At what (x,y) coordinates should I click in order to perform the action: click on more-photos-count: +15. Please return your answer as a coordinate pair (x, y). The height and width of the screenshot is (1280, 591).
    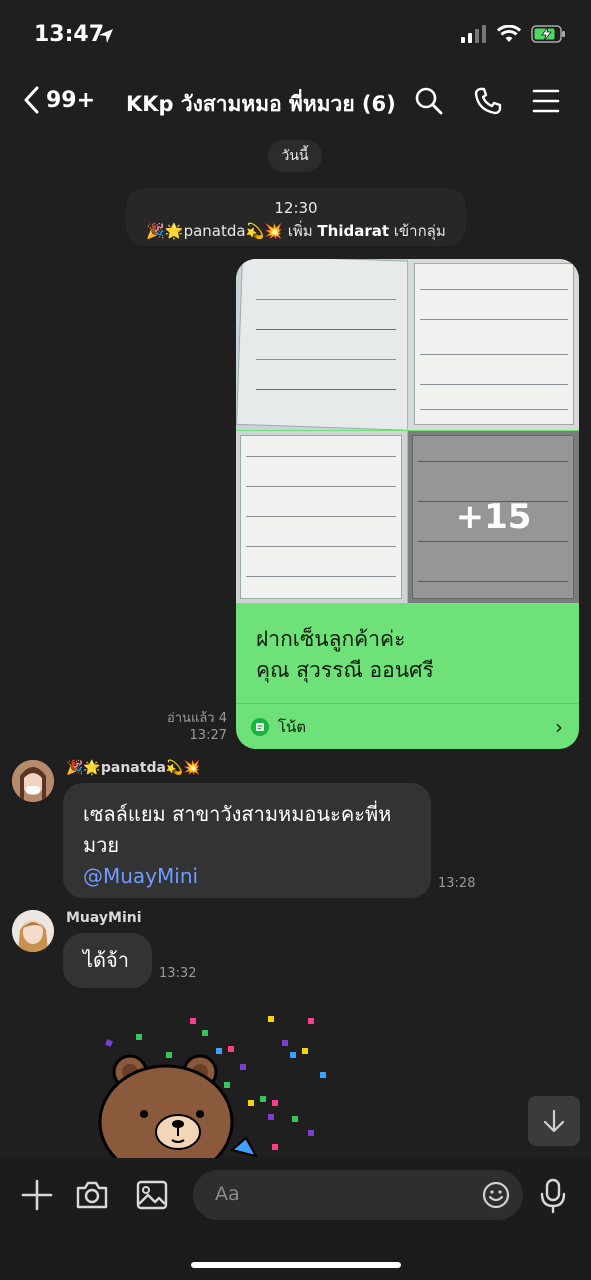
    Looking at the image, I should click on (493, 517).